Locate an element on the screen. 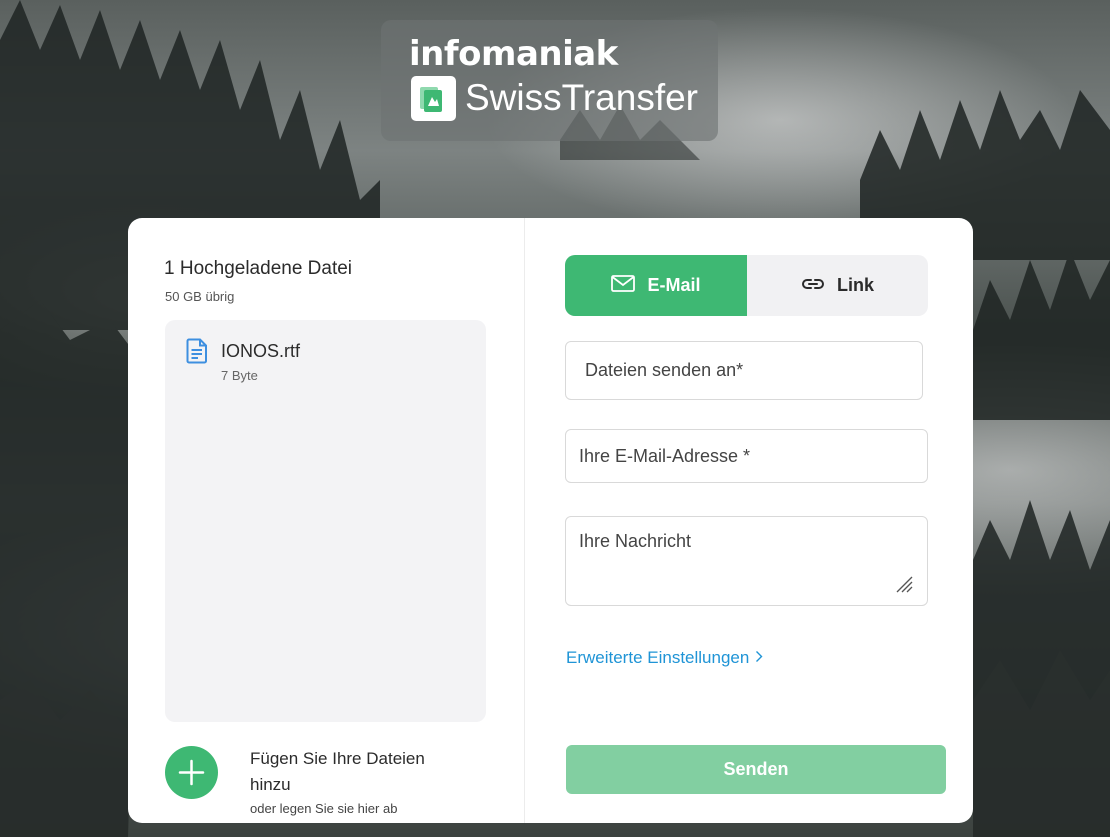 The image size is (1110, 837). add-files-button is located at coordinates (191, 772).